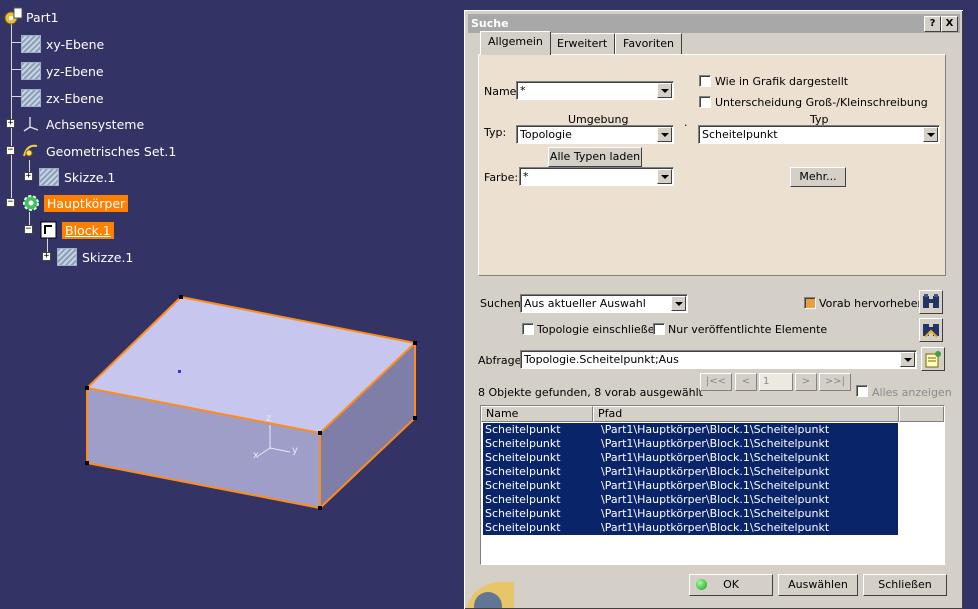  Describe the element at coordinates (595, 157) in the screenshot. I see `load-all-types-button: Alle Typen laden` at that location.